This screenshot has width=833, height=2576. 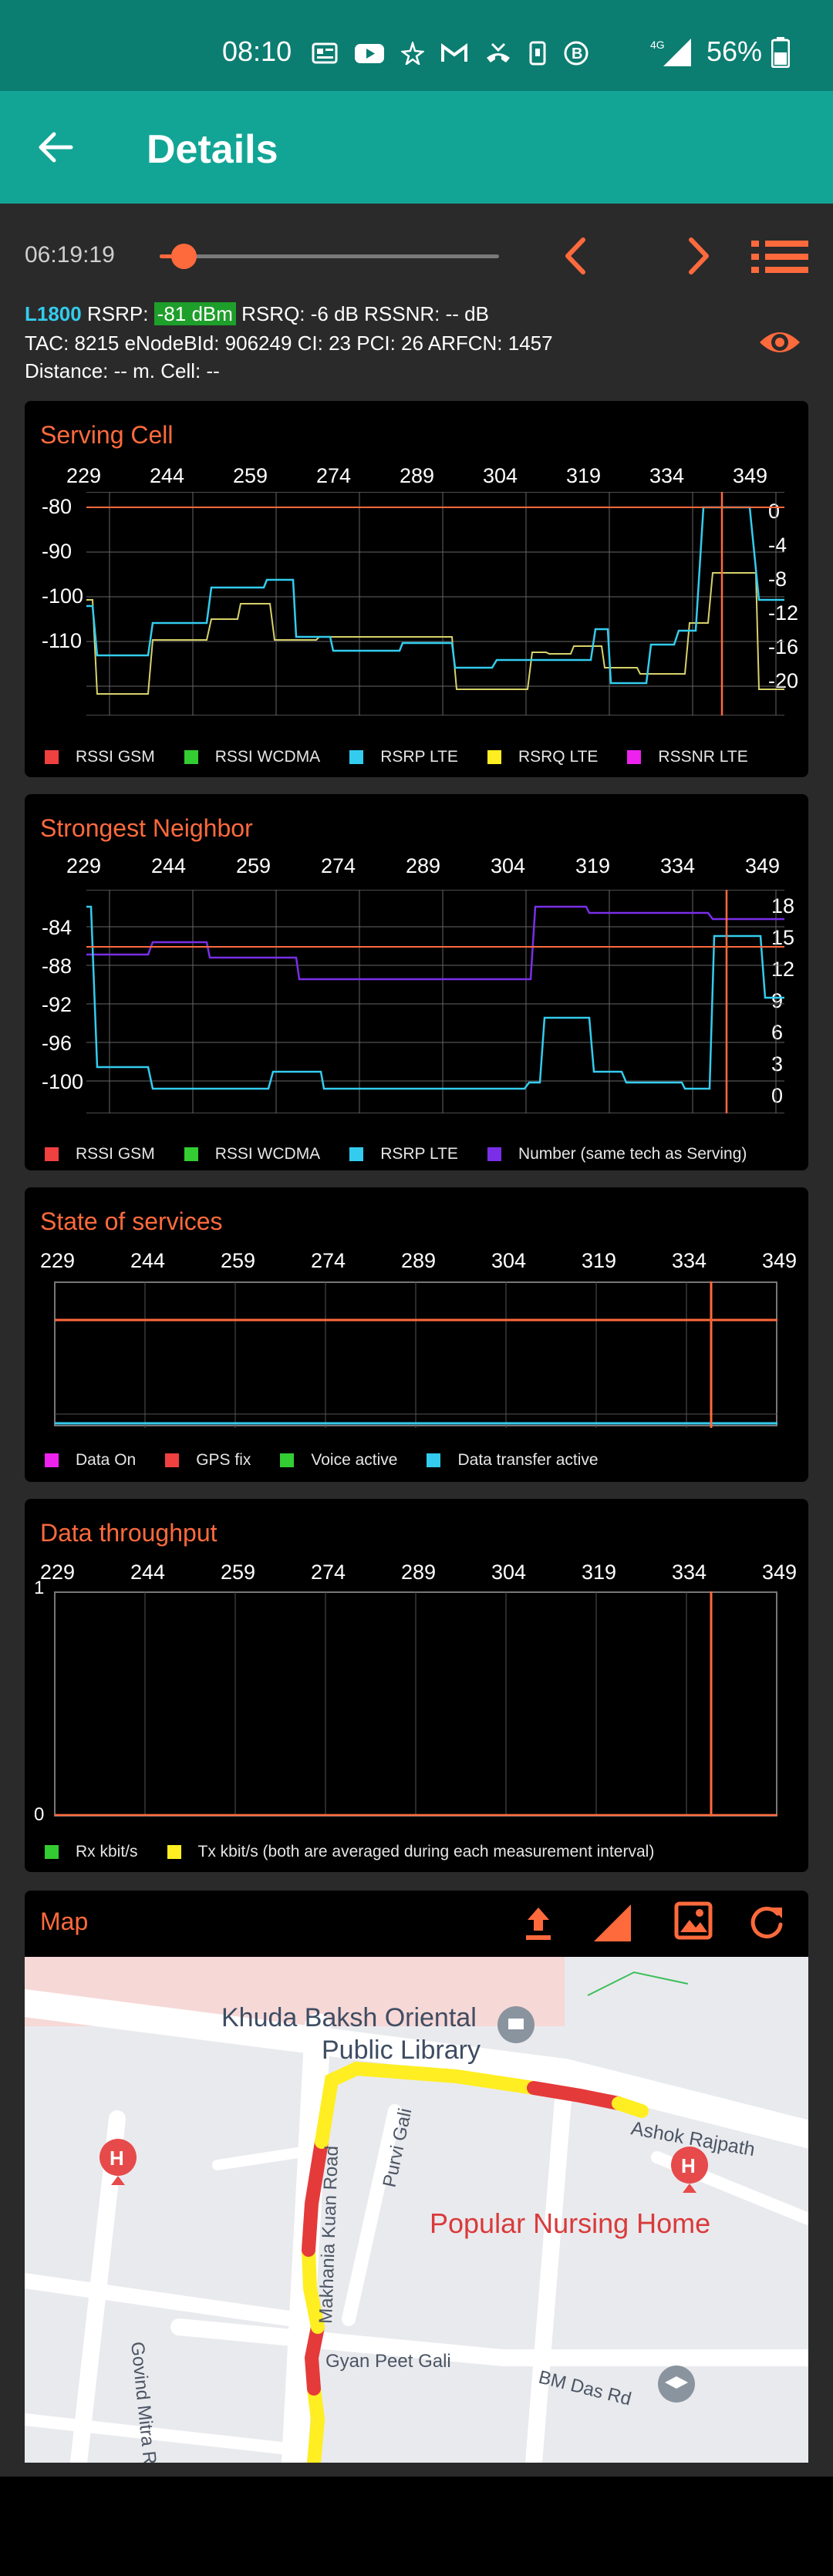 I want to click on serving-cell-title: Serving Cell, so click(x=107, y=435).